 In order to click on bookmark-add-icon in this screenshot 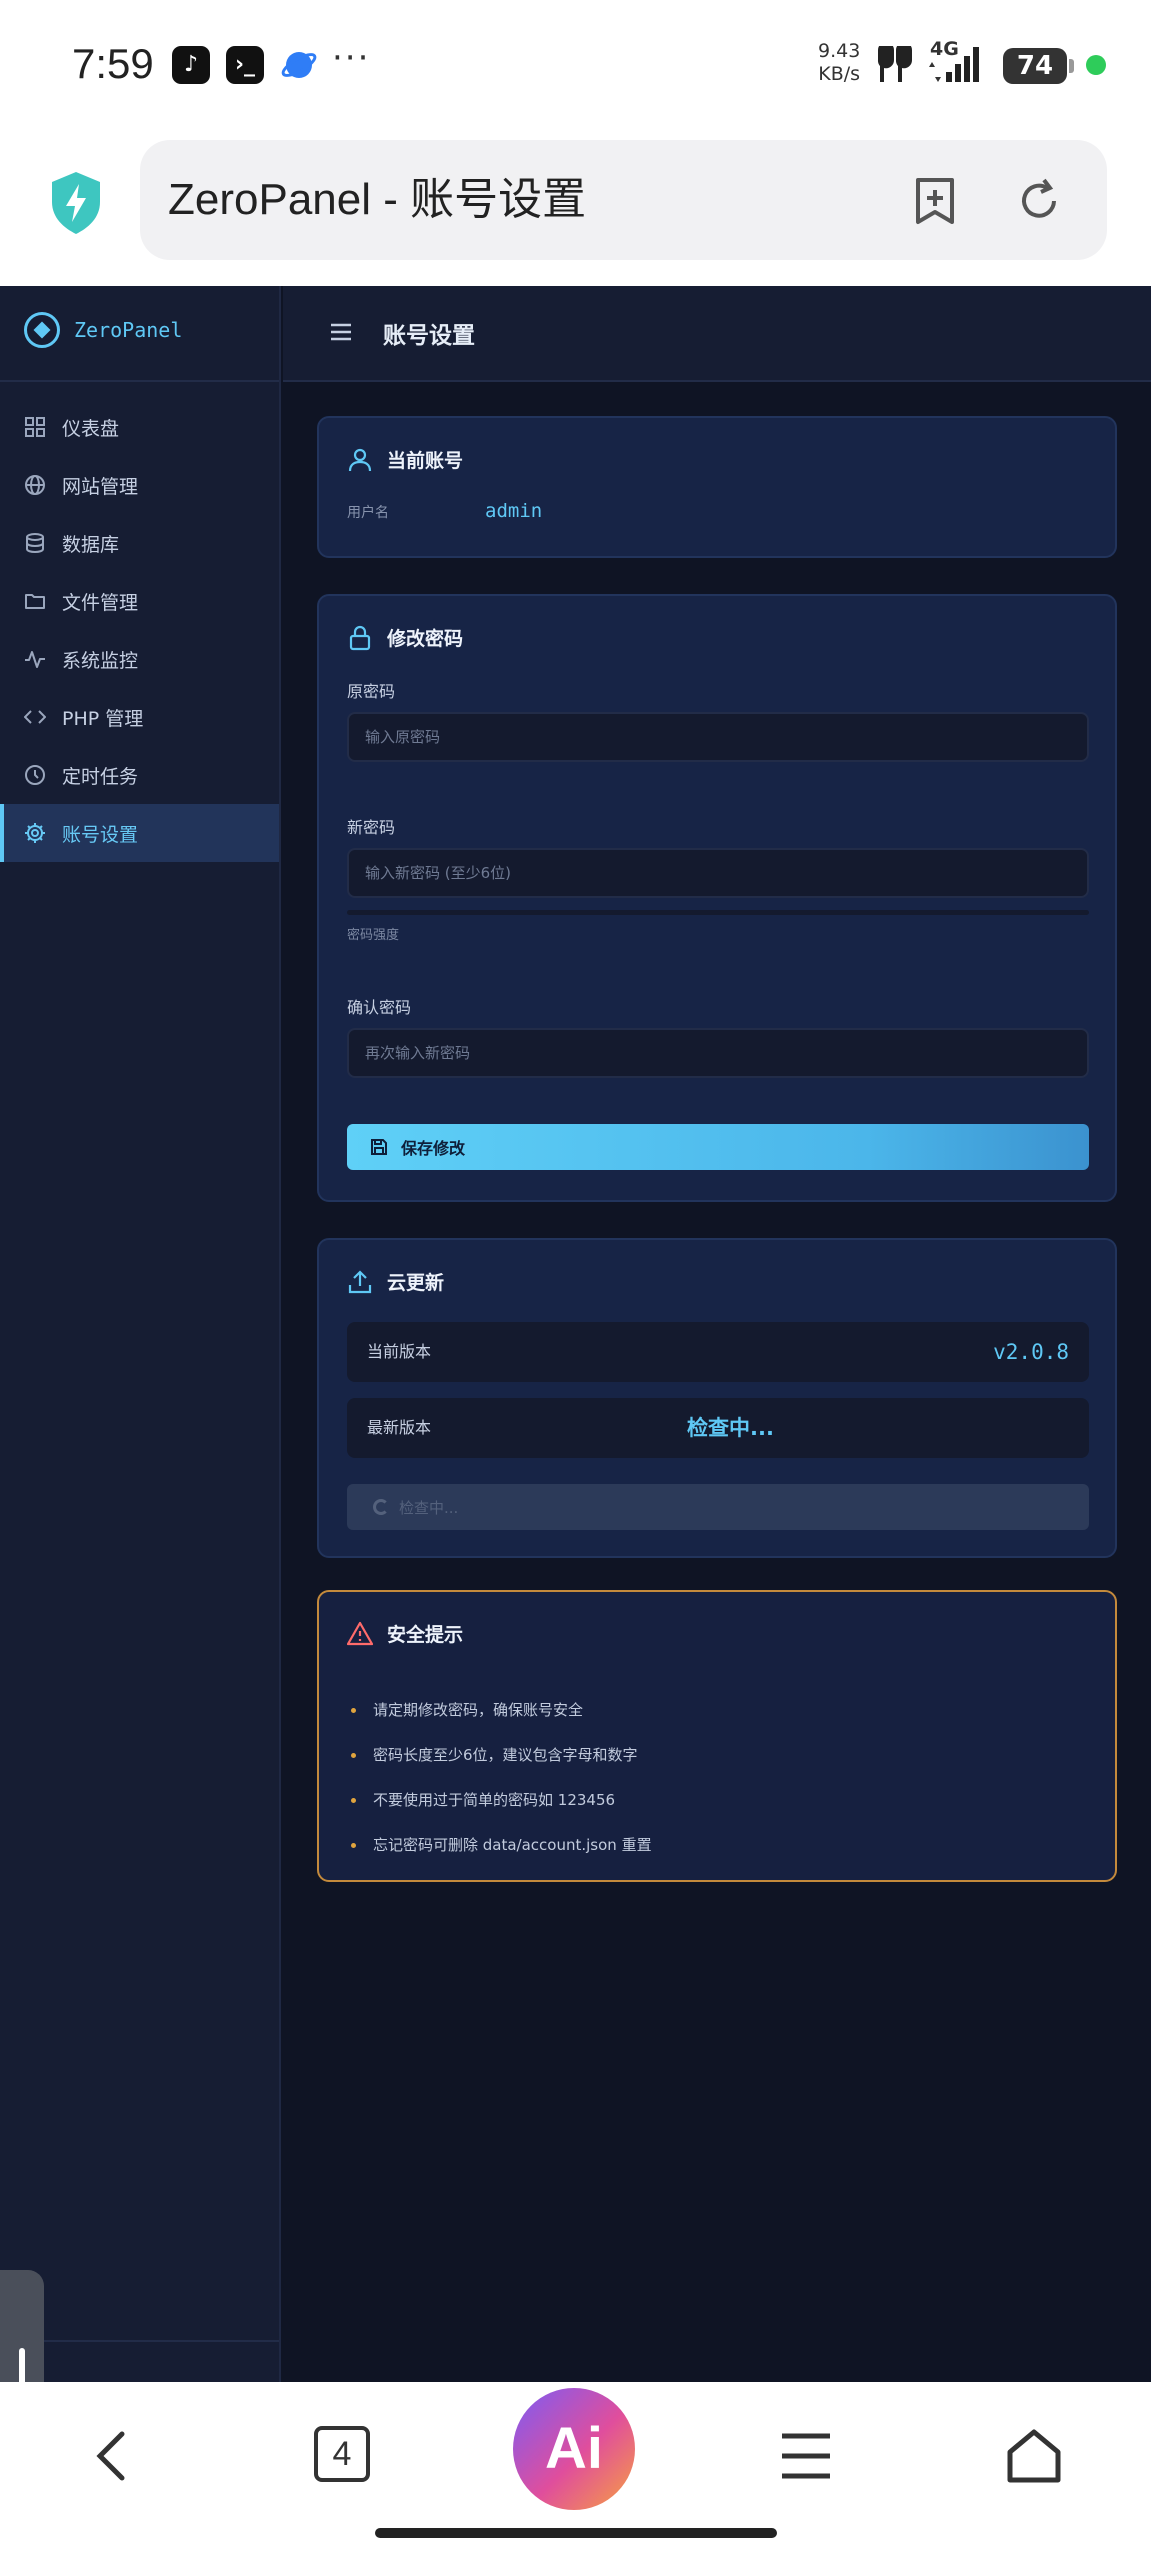, I will do `click(935, 201)`.